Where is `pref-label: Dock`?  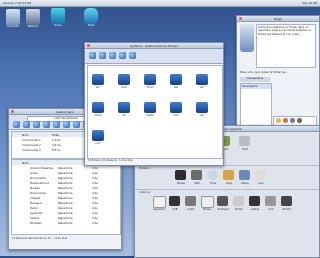 pref-label: Dock is located at coordinates (244, 149).